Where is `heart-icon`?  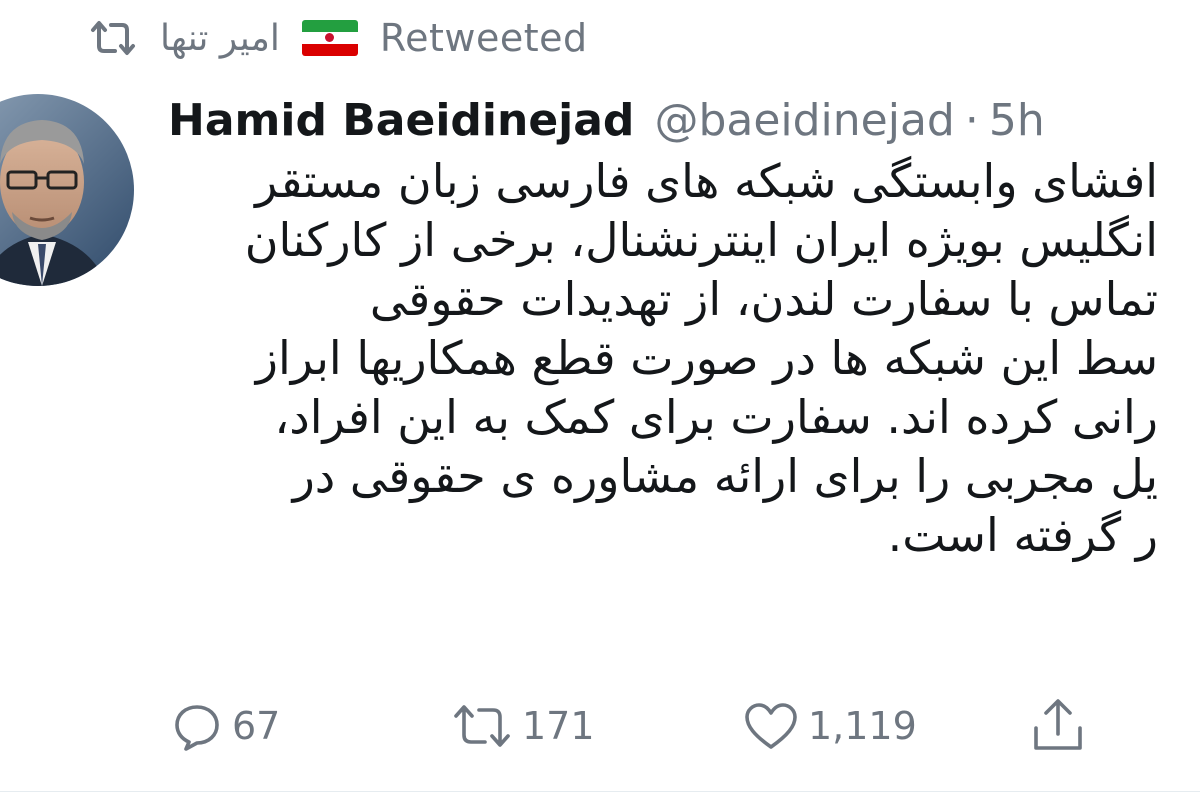
heart-icon is located at coordinates (771, 726).